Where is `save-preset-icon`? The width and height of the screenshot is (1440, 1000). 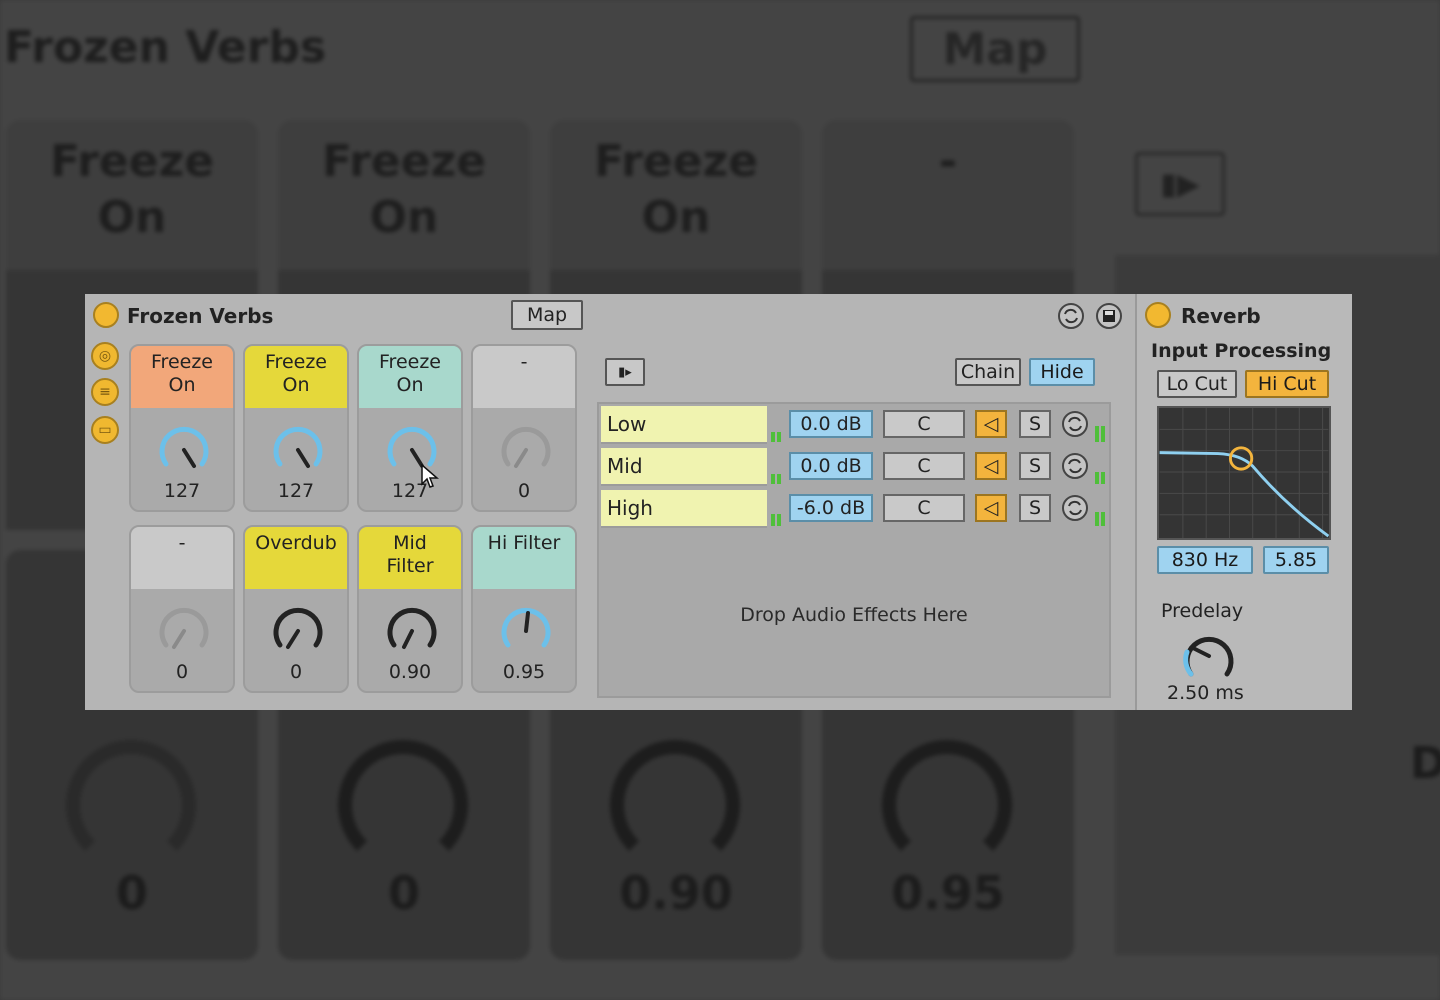
save-preset-icon is located at coordinates (1109, 316).